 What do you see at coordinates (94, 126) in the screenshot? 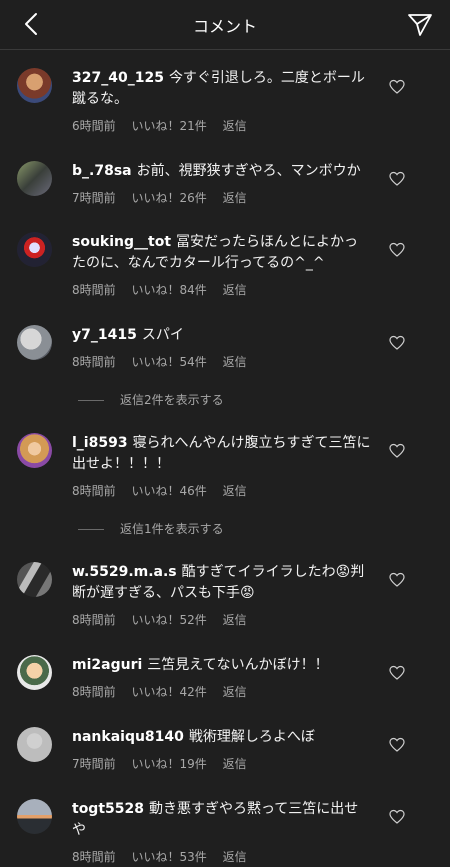
I see `comment-time: 6時間前` at bounding box center [94, 126].